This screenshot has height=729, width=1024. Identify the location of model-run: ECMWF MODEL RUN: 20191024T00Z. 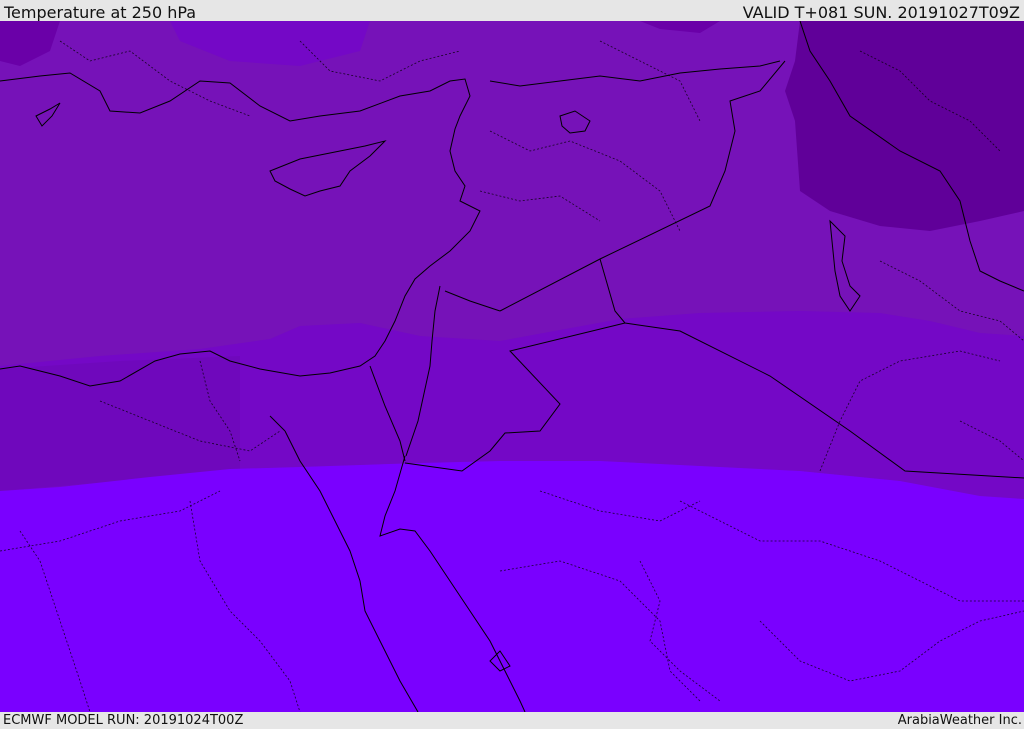
(123, 720).